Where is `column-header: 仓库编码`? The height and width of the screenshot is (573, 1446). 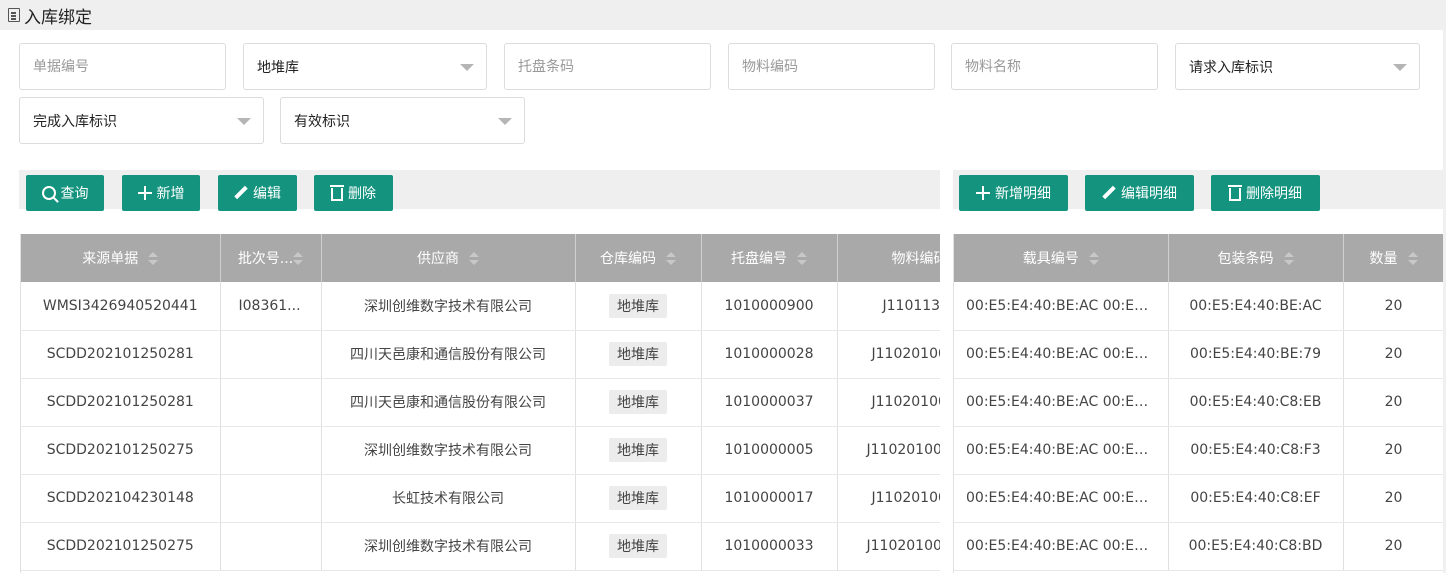 column-header: 仓库编码 is located at coordinates (638, 258).